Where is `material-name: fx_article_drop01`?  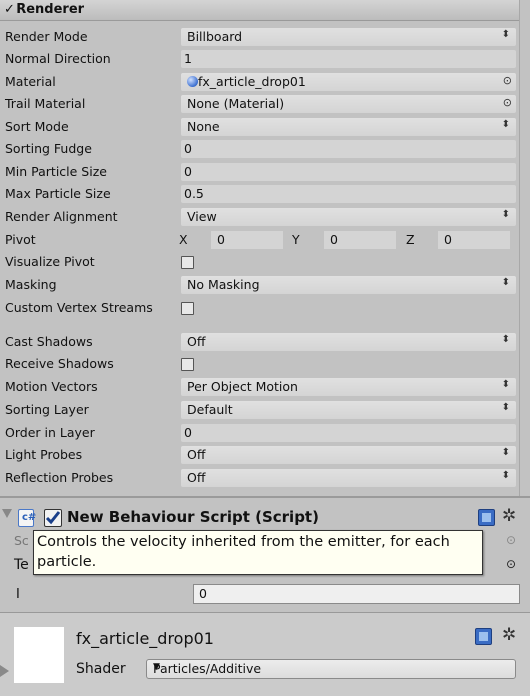
material-name: fx_article_drop01 is located at coordinates (145, 638).